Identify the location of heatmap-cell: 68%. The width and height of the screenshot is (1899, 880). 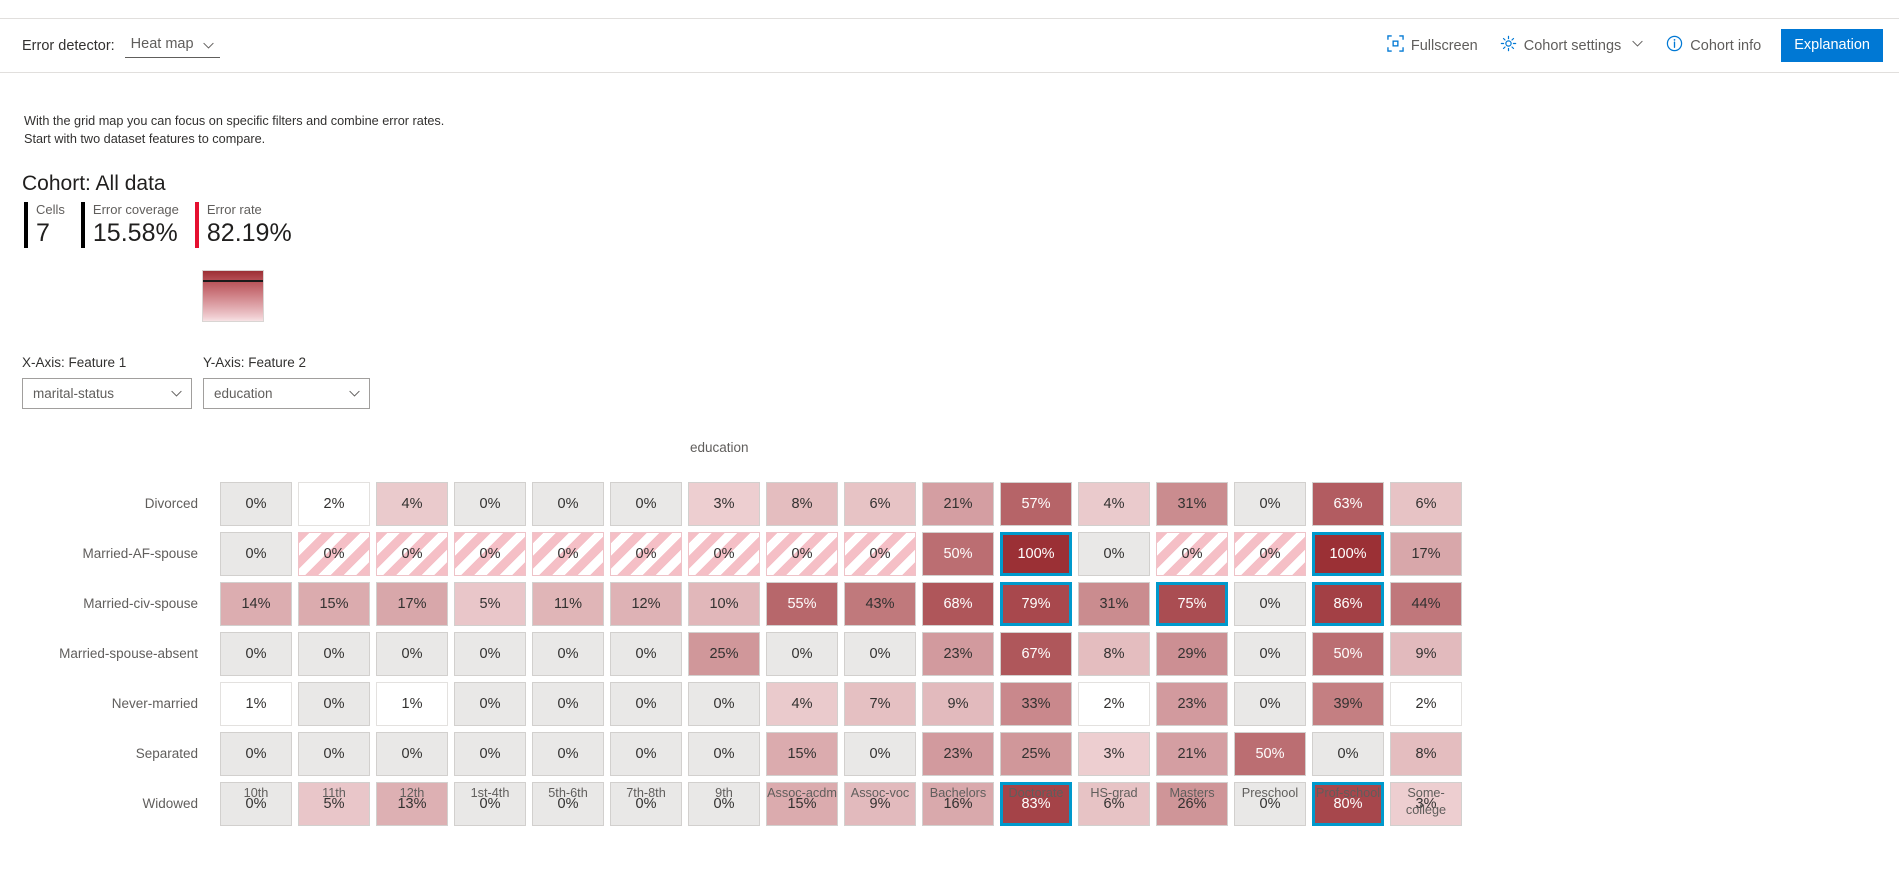
(958, 604).